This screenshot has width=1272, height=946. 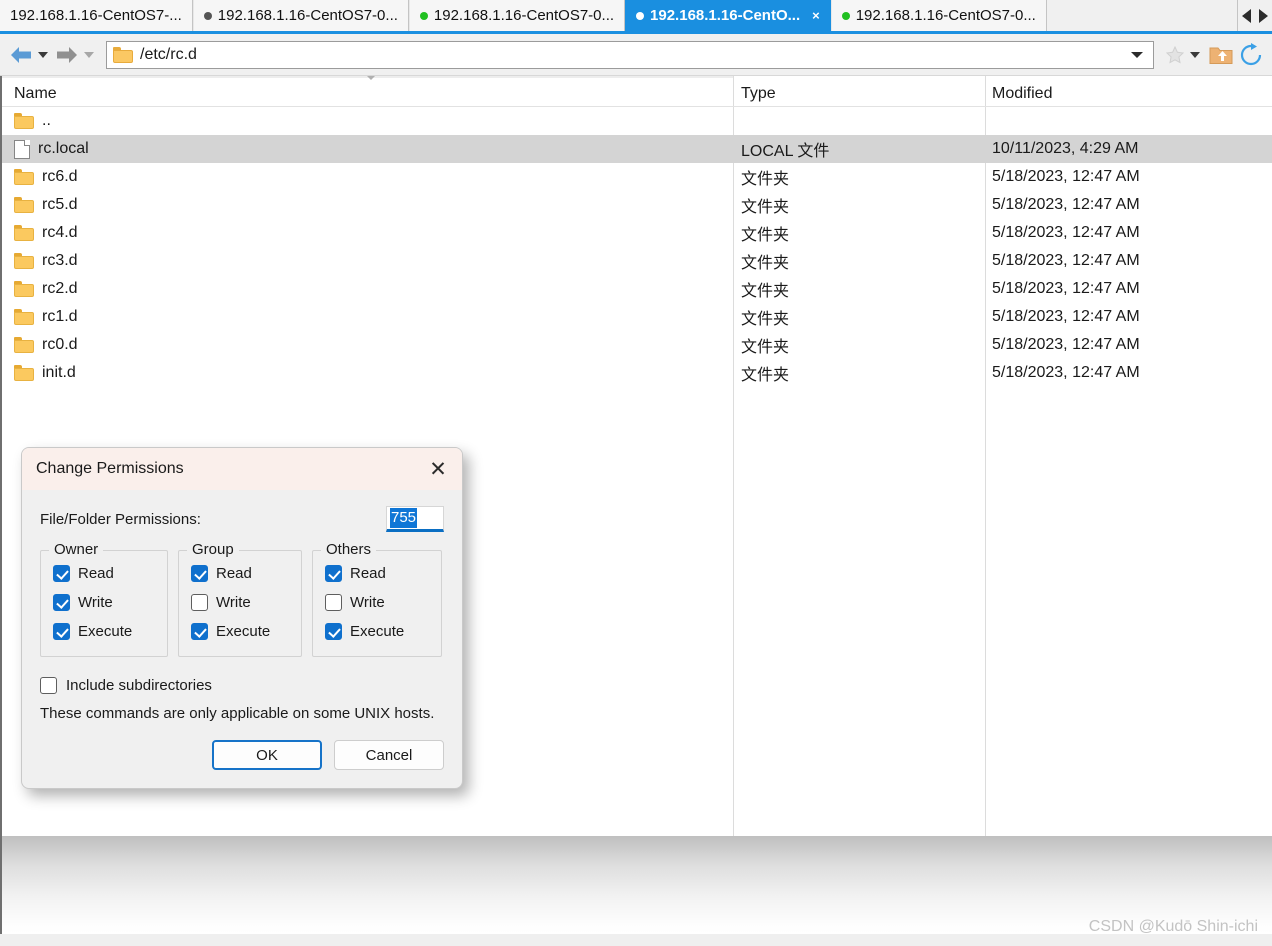 I want to click on column-header-type: Type, so click(x=859, y=95).